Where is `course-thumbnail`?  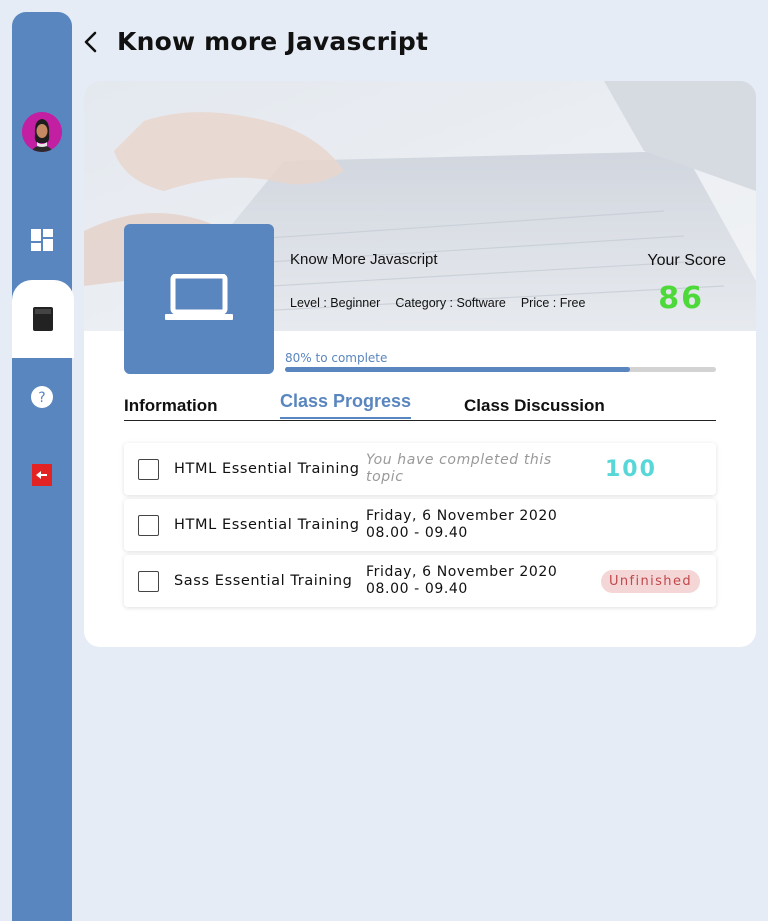
course-thumbnail is located at coordinates (199, 299).